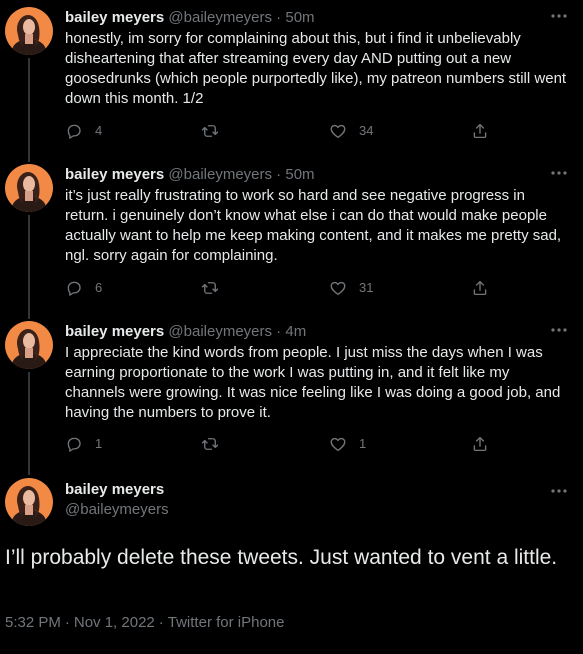 The width and height of the screenshot is (583, 654). I want to click on tweet-actions: 1 1, so click(280, 444).